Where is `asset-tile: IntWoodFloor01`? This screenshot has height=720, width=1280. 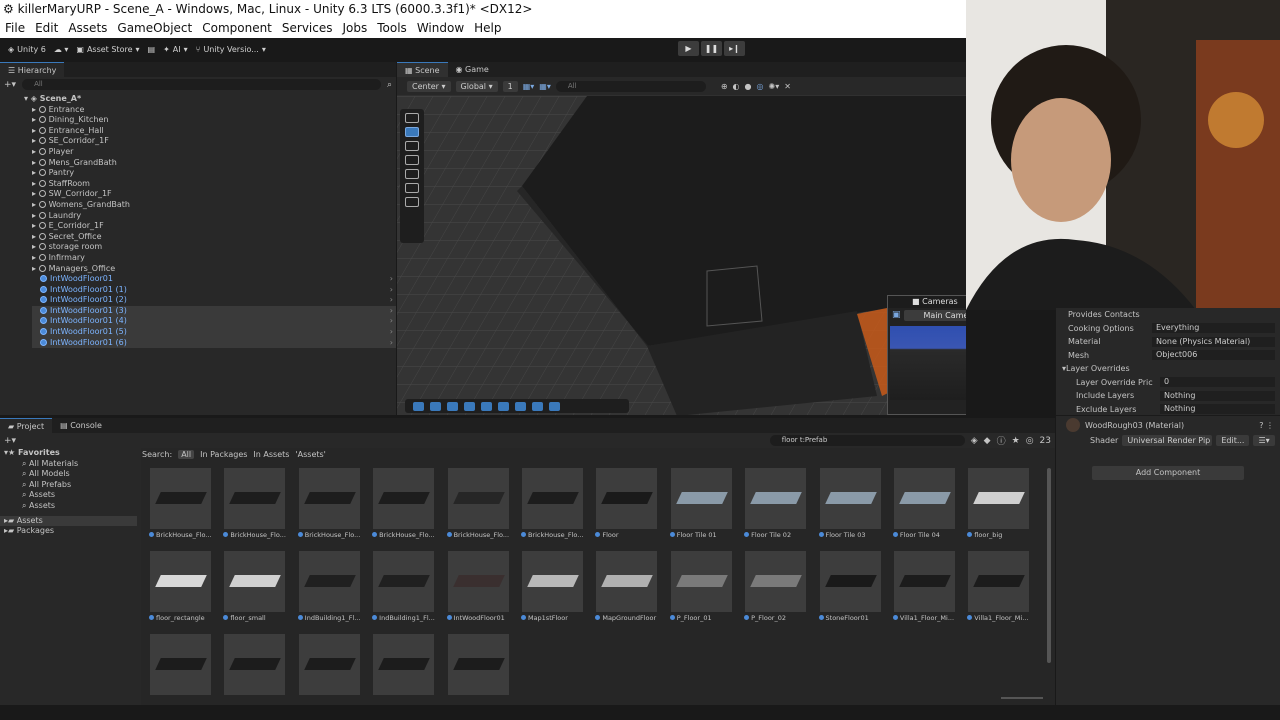
asset-tile: IntWoodFloor01 is located at coordinates (477, 586).